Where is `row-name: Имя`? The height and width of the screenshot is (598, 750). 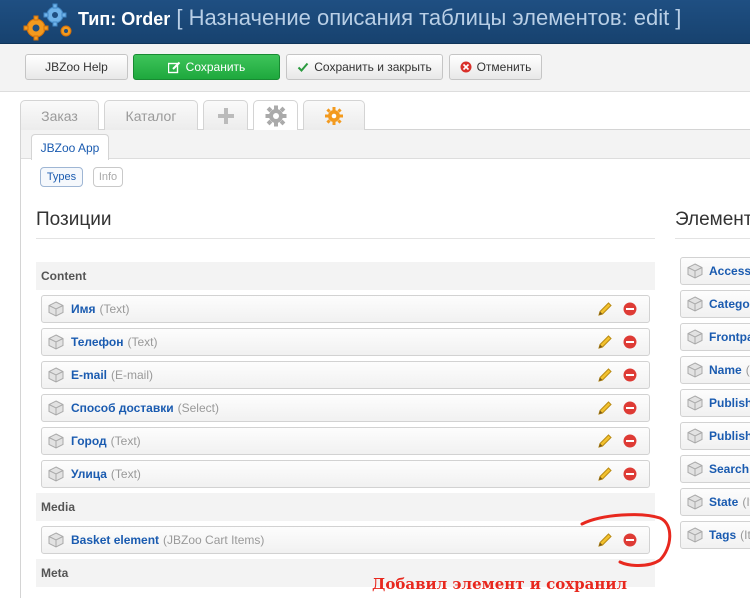
row-name: Имя is located at coordinates (83, 309).